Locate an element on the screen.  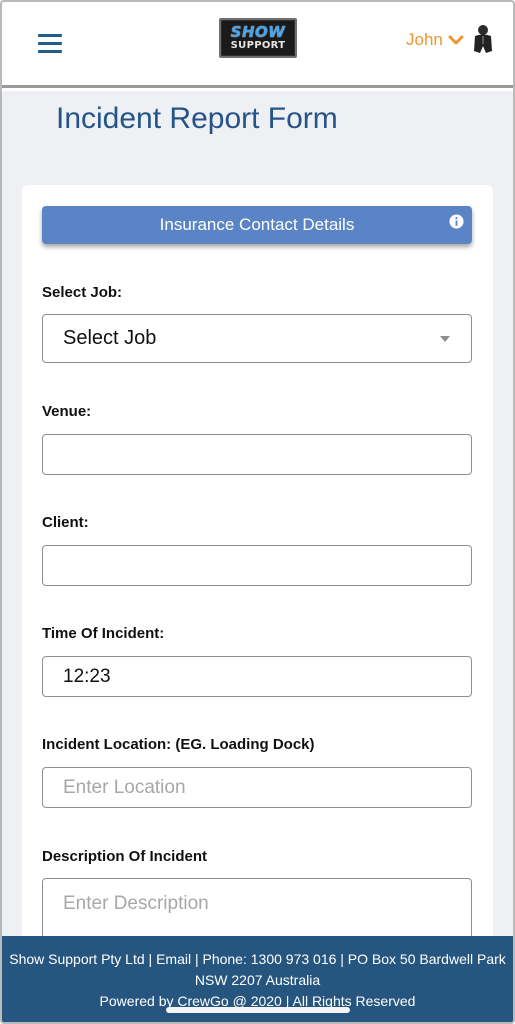
info-icon is located at coordinates (456, 221).